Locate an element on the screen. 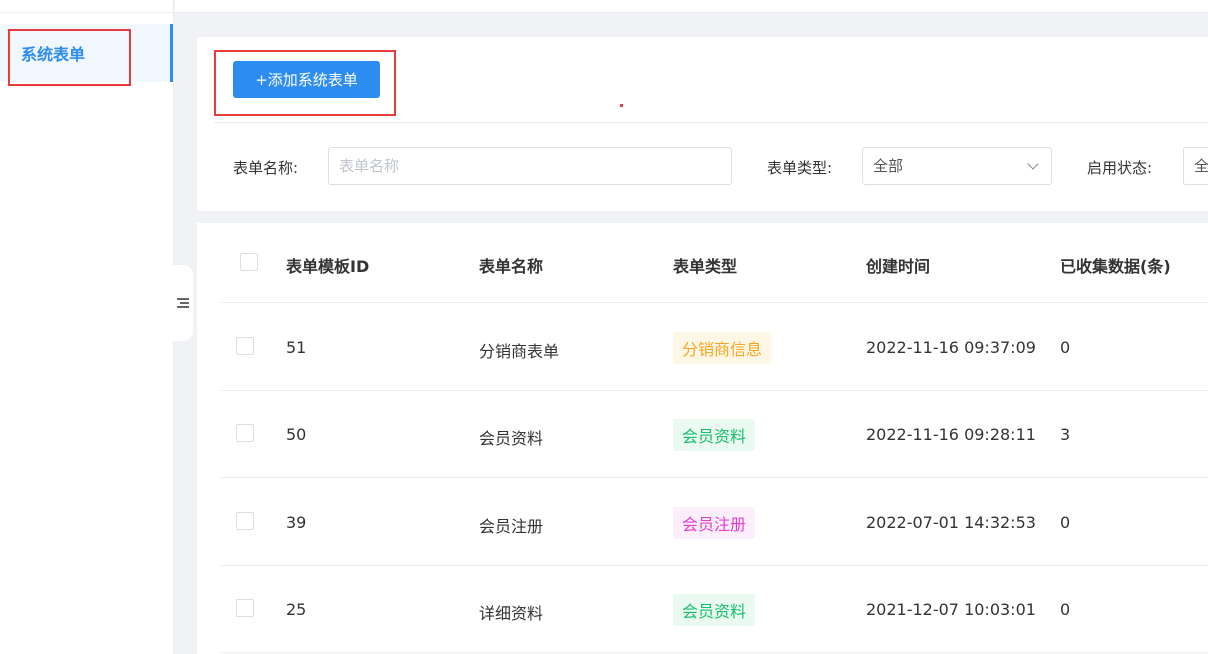 The height and width of the screenshot is (654, 1208). cell-created: 2022-11-16 09:37:09 is located at coordinates (951, 347).